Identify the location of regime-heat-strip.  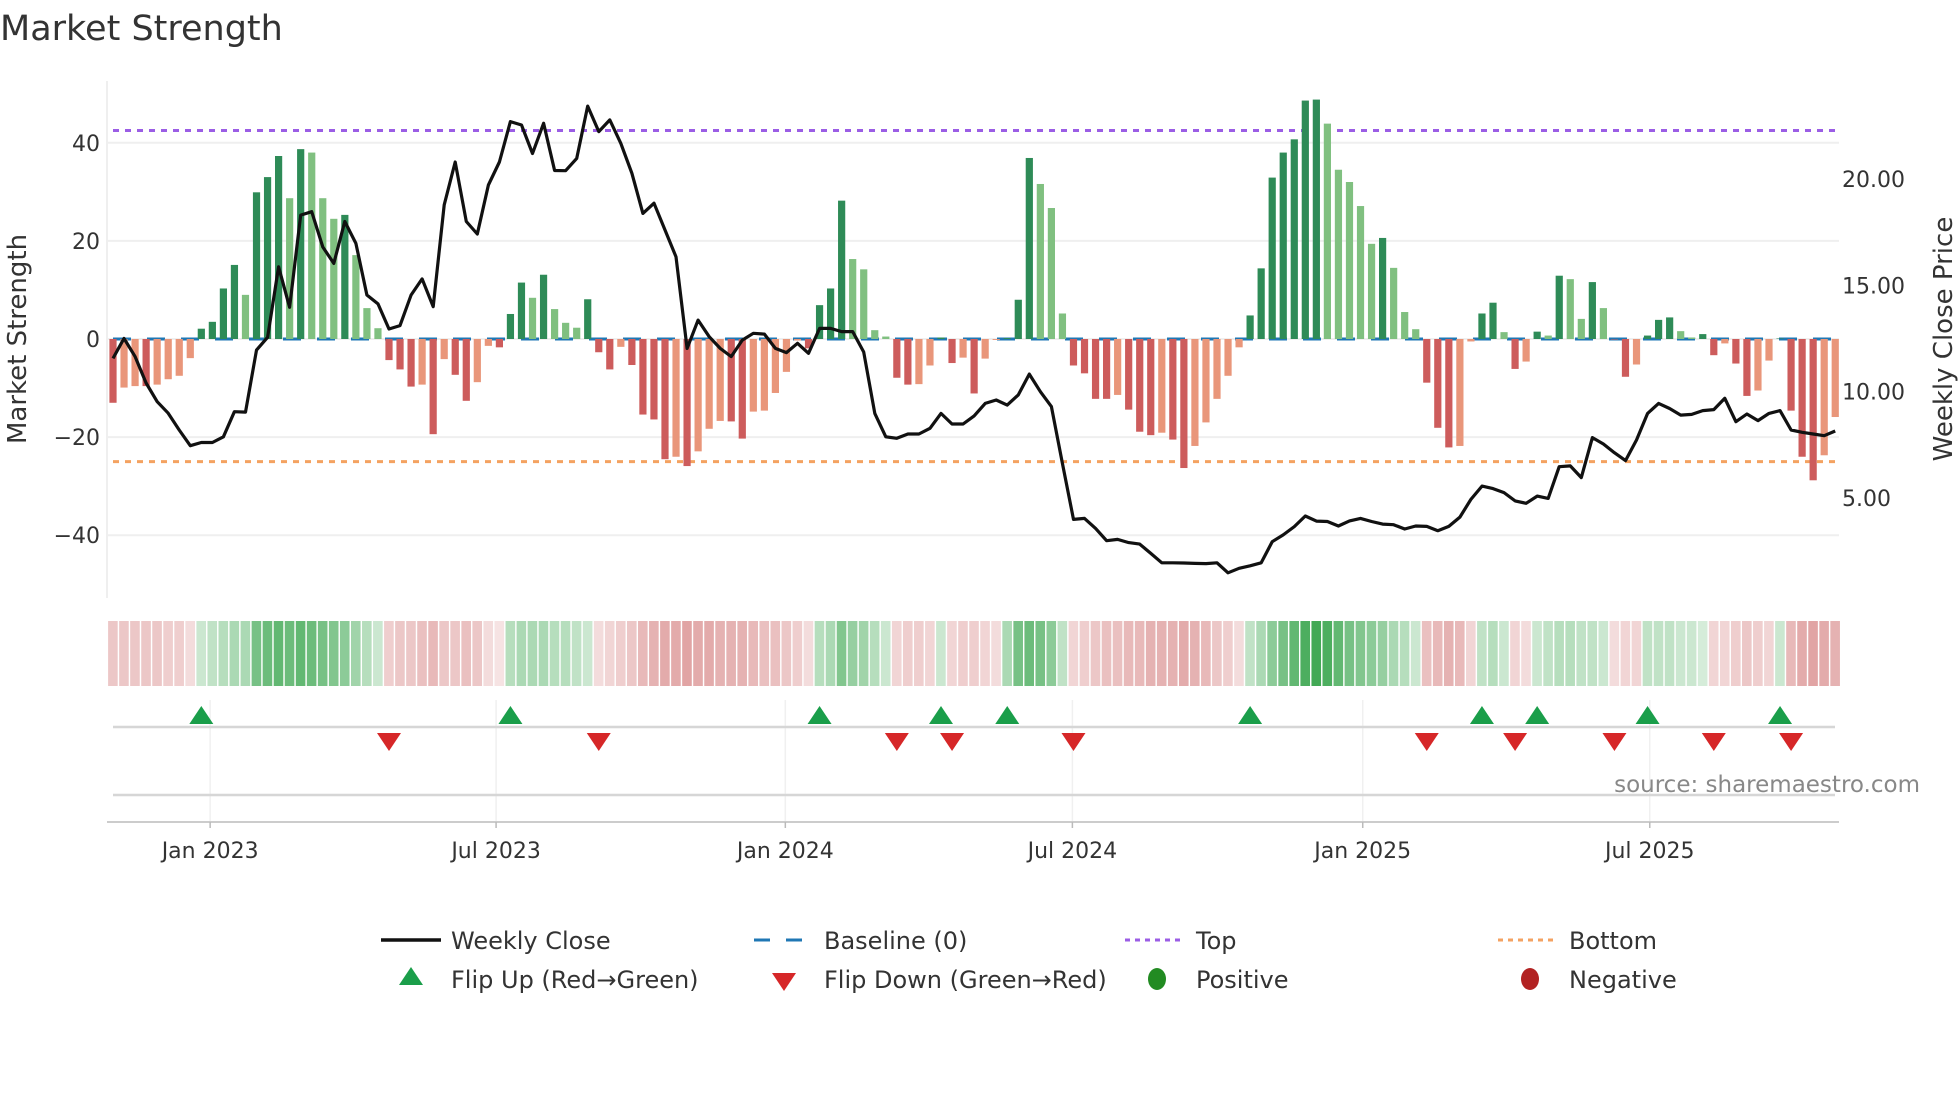
(974, 653).